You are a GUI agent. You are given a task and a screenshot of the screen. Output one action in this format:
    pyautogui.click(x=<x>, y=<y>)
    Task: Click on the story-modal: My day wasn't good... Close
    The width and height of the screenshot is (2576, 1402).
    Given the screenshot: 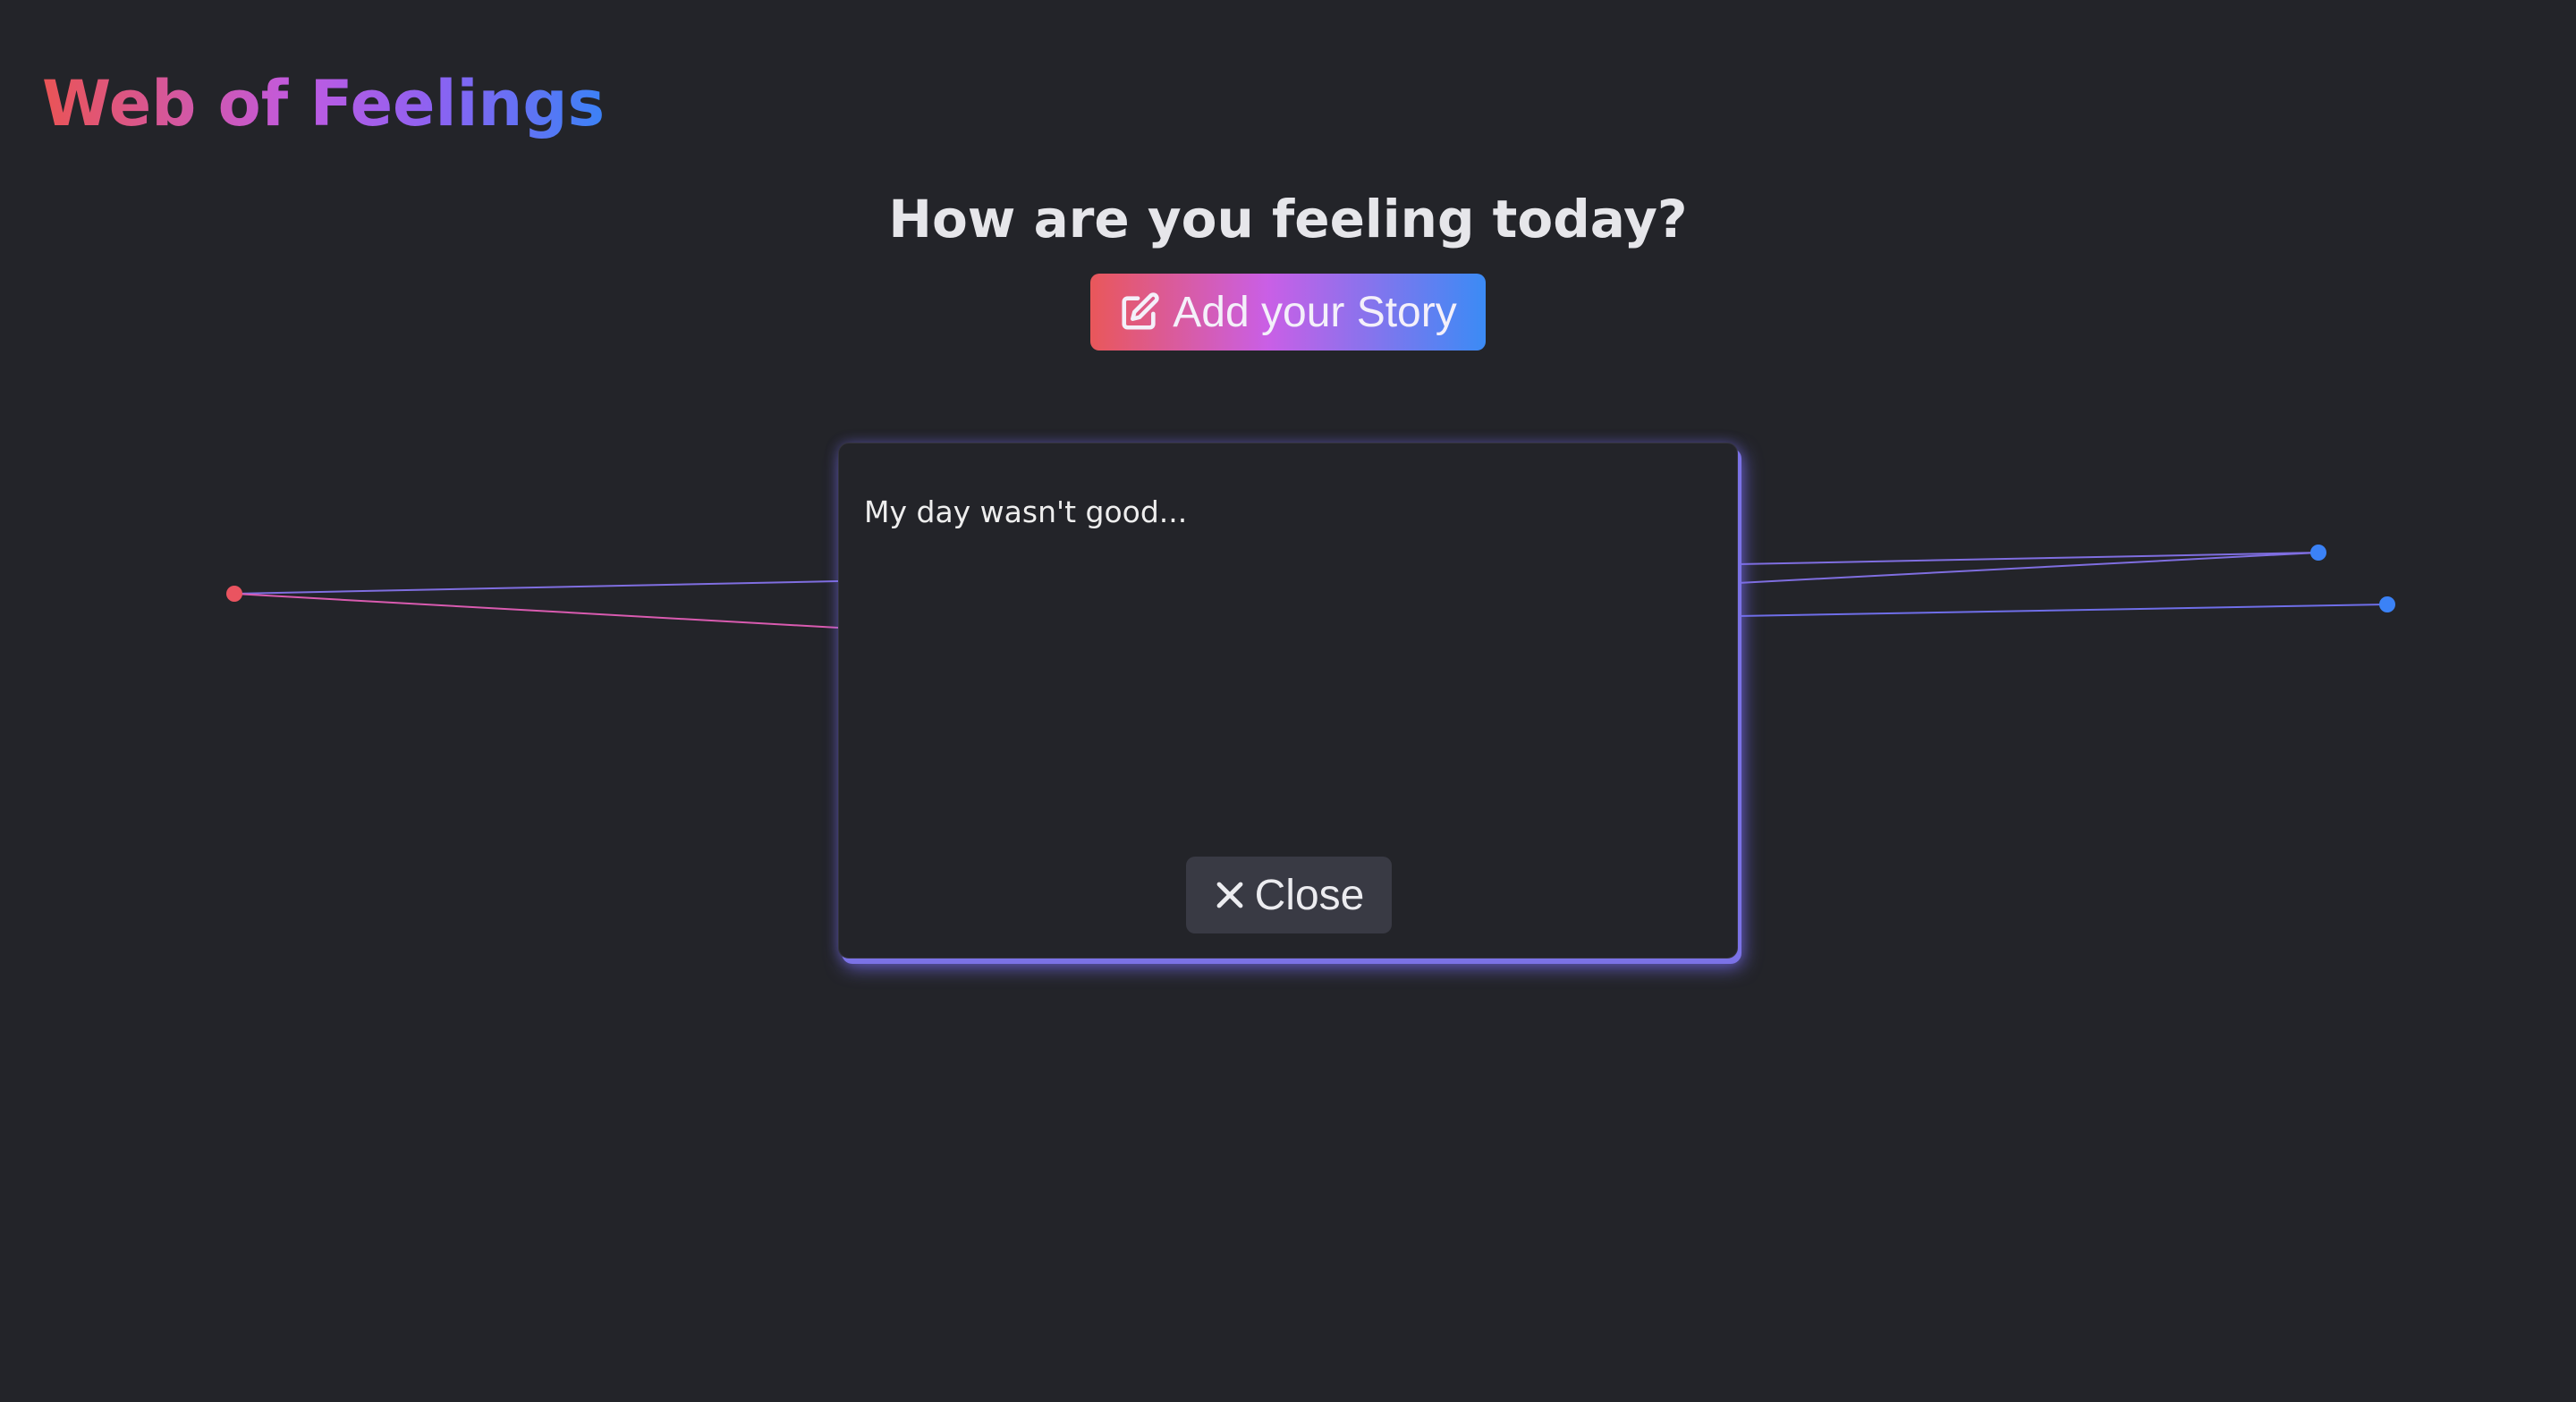 What is the action you would take?
    pyautogui.click(x=1288, y=701)
    